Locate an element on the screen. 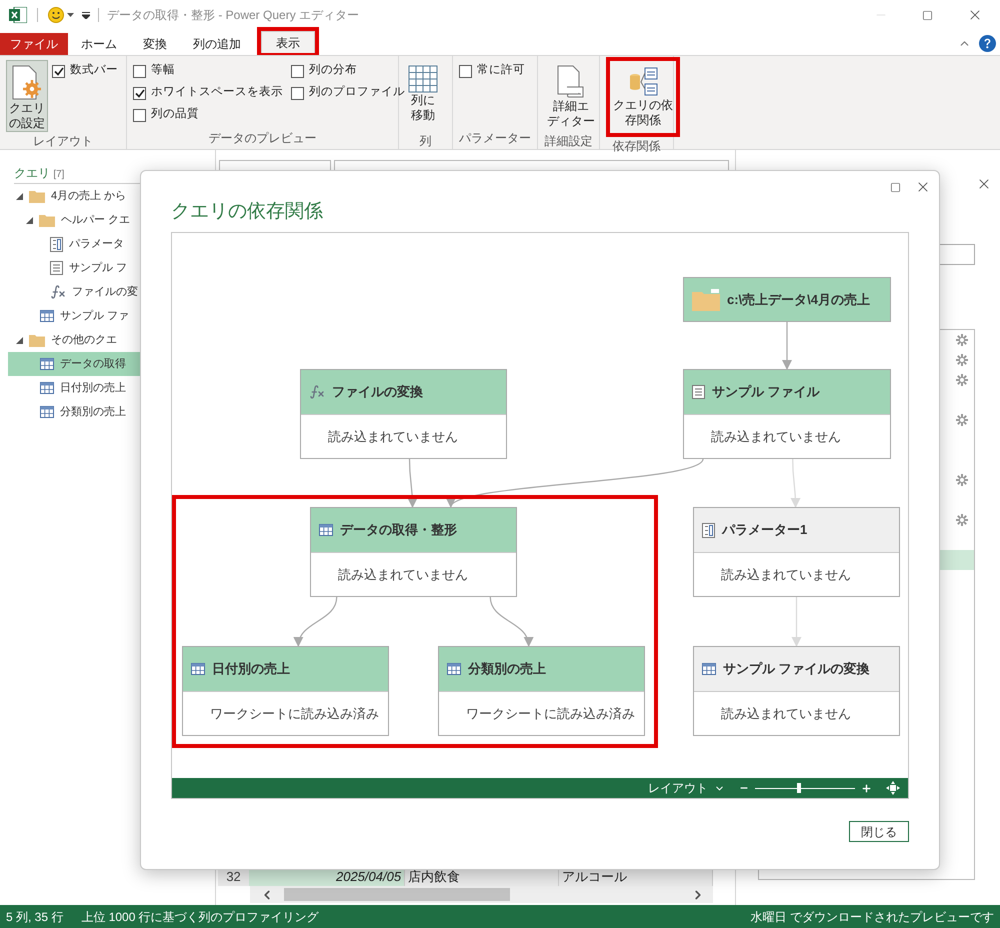 The width and height of the screenshot is (1000, 928). group-label: 依存関係 is located at coordinates (637, 146).